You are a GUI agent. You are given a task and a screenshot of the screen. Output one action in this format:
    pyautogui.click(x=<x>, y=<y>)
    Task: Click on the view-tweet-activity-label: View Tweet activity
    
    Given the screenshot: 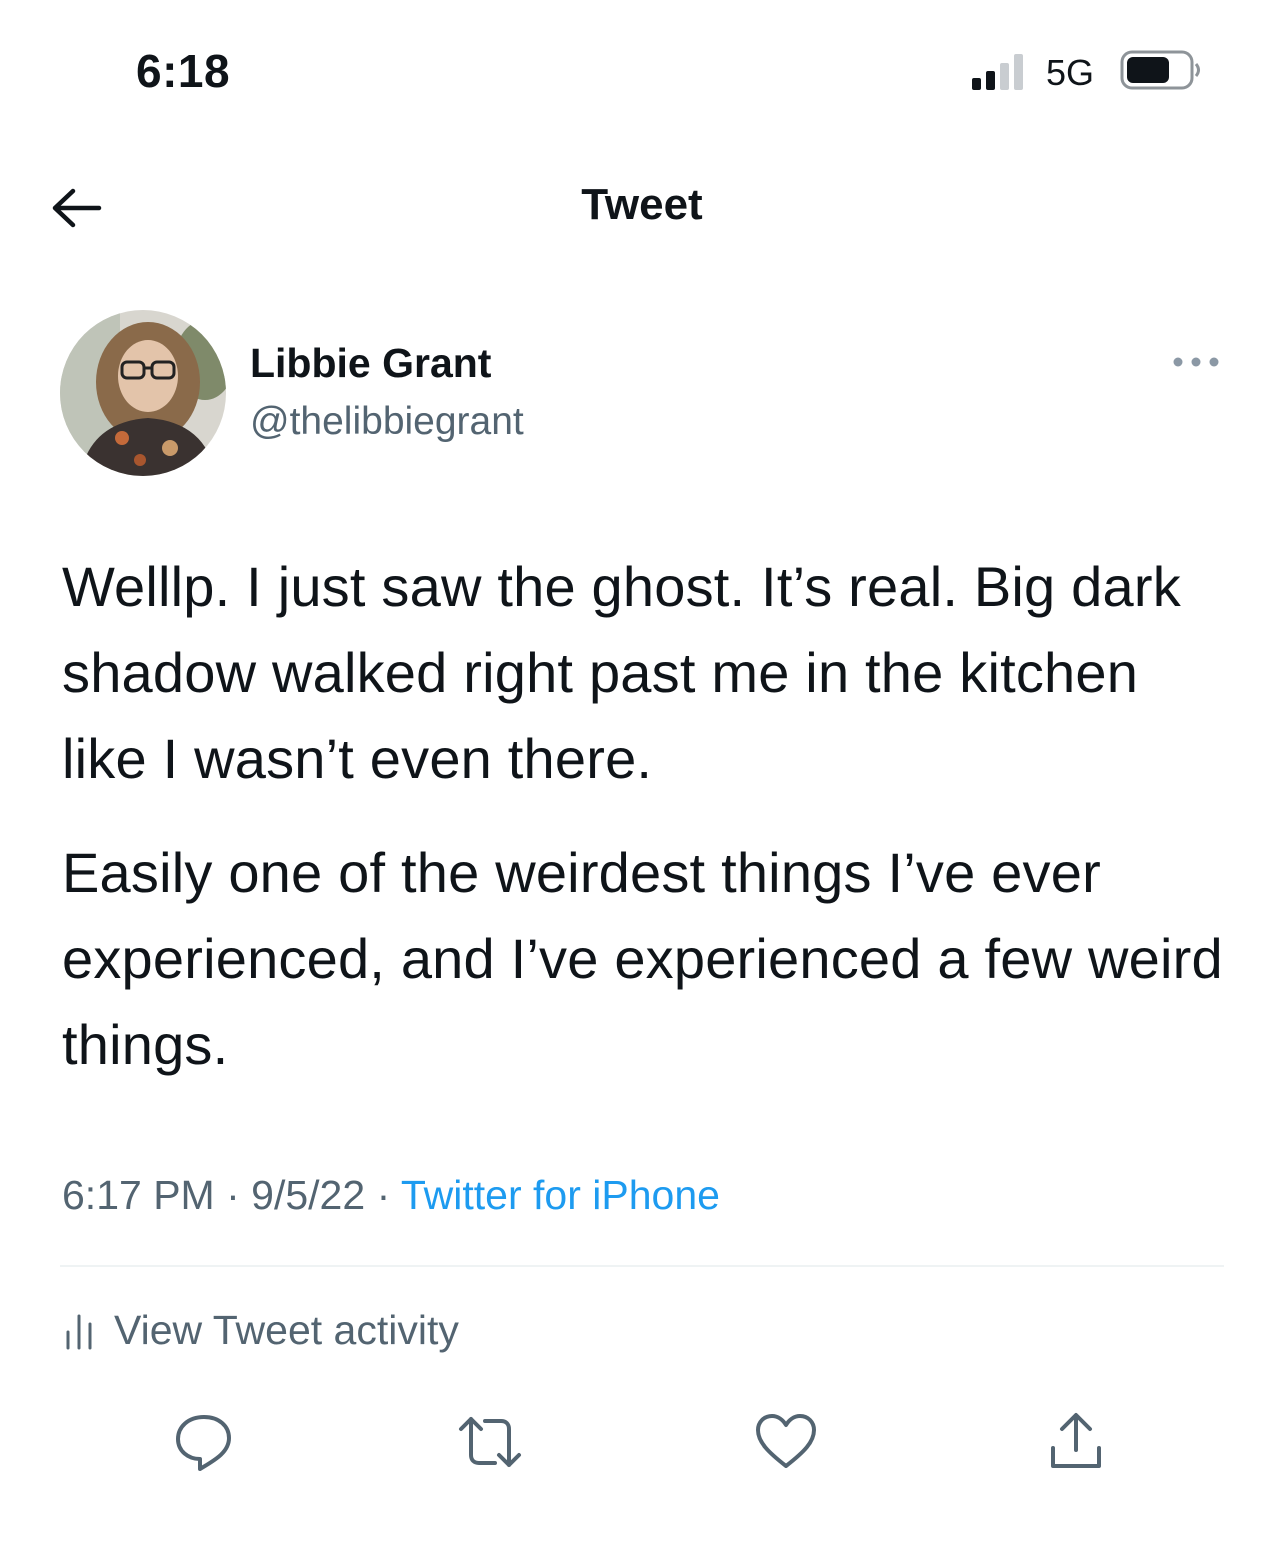 What is the action you would take?
    pyautogui.click(x=286, y=1329)
    